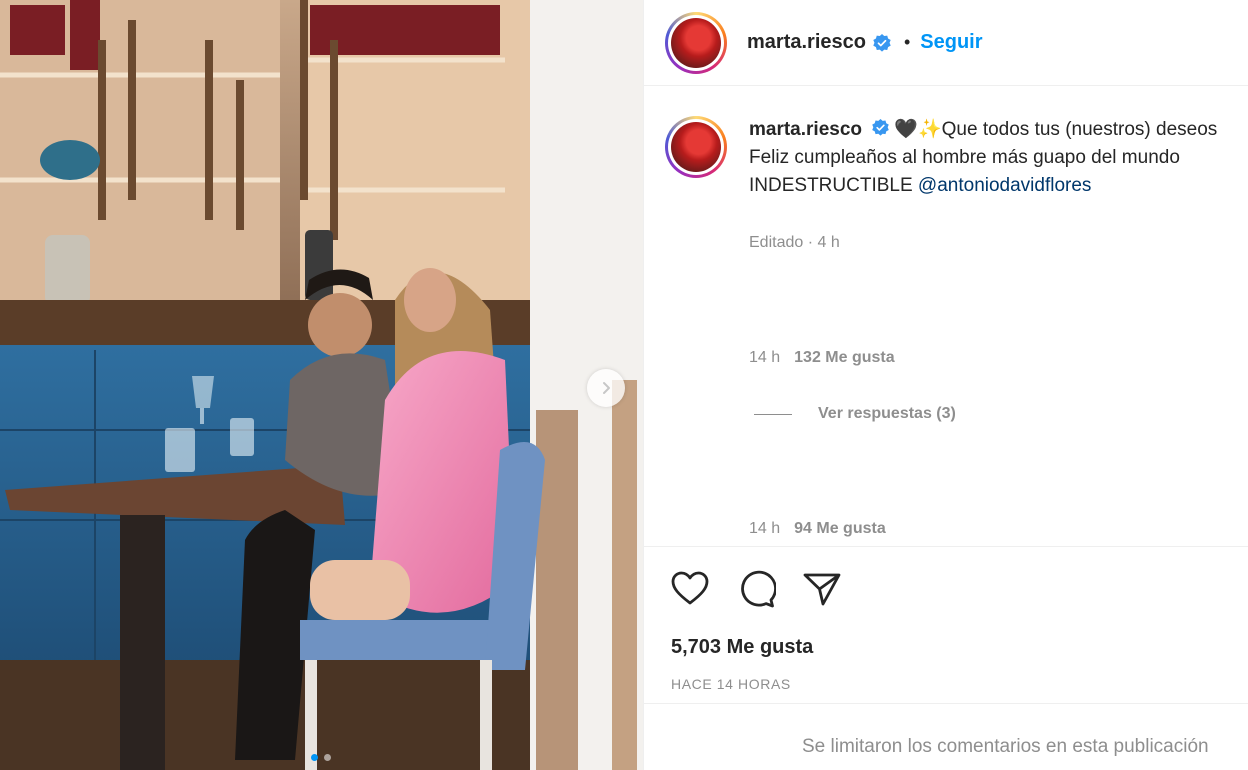  What do you see at coordinates (887, 413) in the screenshot?
I see `view-replies-label: Ver respuestas (3)` at bounding box center [887, 413].